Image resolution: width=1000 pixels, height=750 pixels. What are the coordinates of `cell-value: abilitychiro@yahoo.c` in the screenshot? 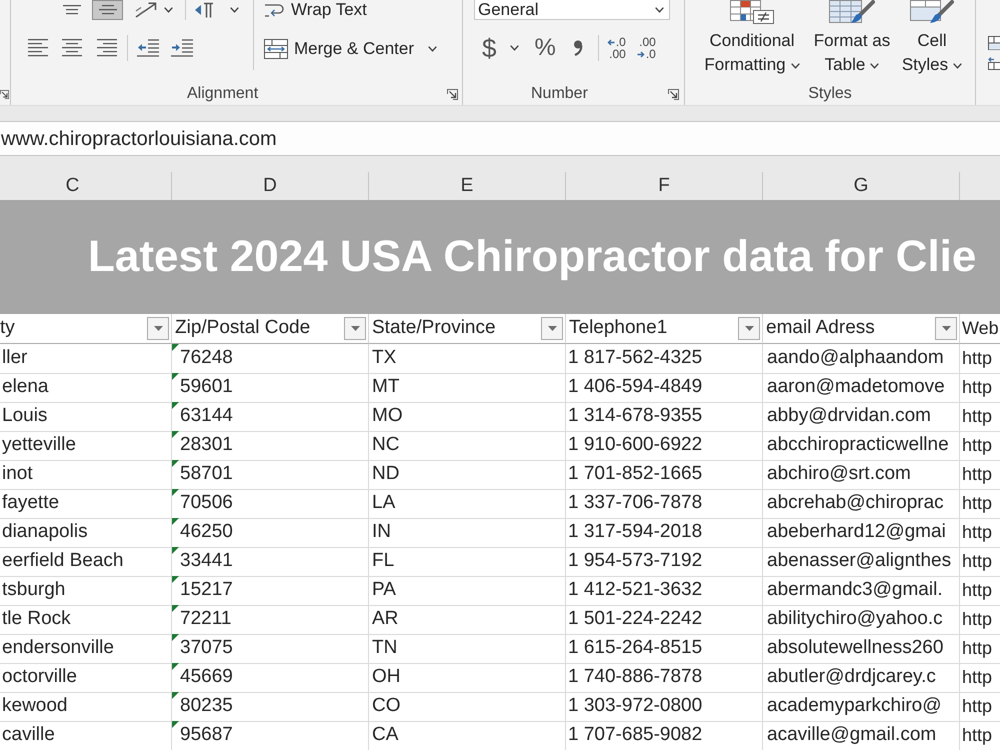 It's located at (855, 619).